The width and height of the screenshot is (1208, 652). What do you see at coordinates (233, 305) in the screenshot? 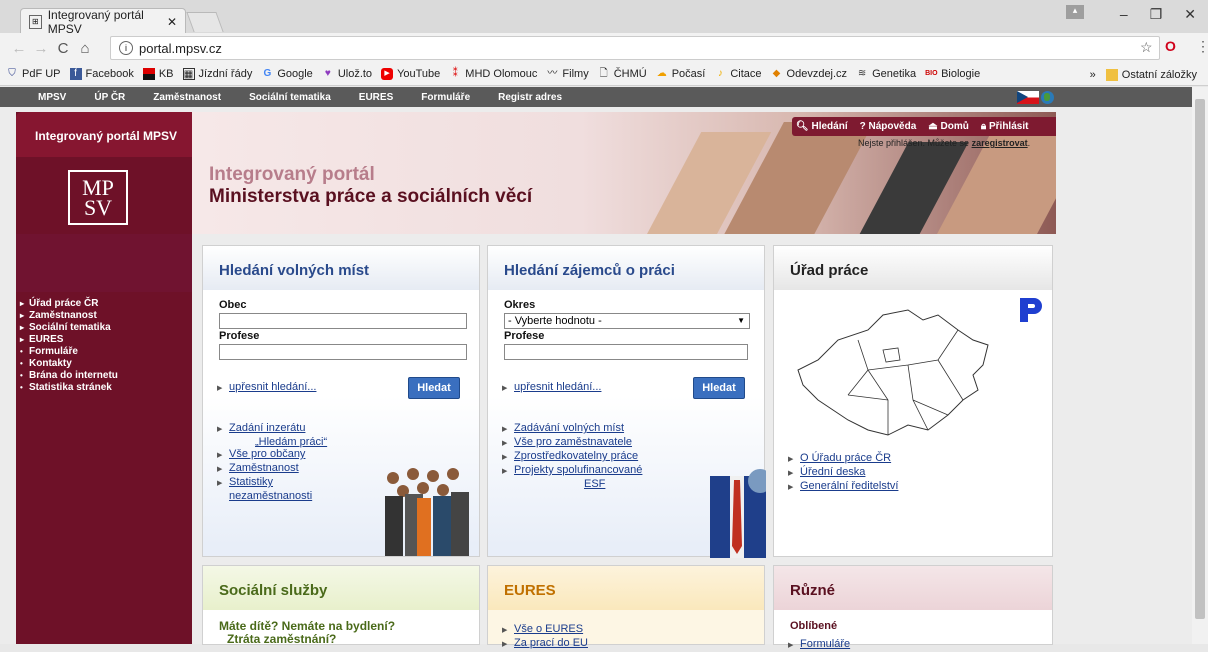
I see `obec-label: Obec` at bounding box center [233, 305].